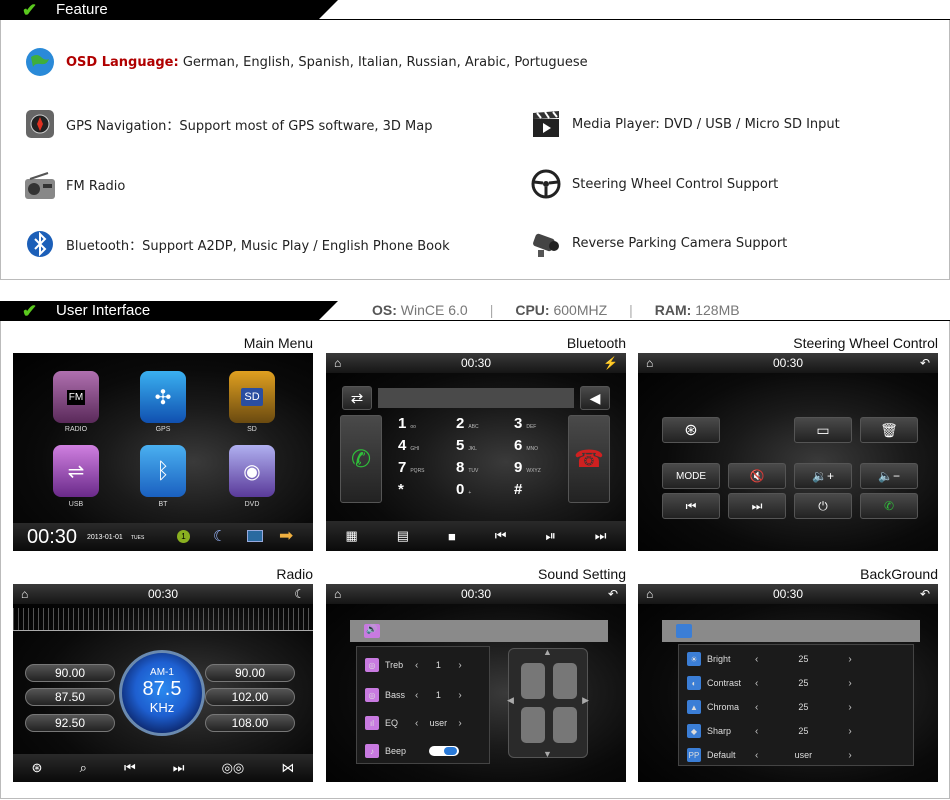 The height and width of the screenshot is (800, 950). I want to click on dial-key: 9 WXYZ, so click(539, 467).